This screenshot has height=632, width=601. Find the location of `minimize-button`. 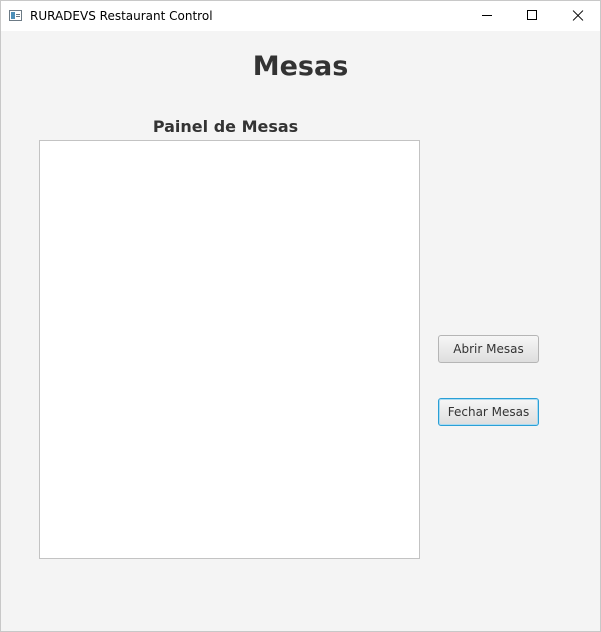

minimize-button is located at coordinates (487, 16).